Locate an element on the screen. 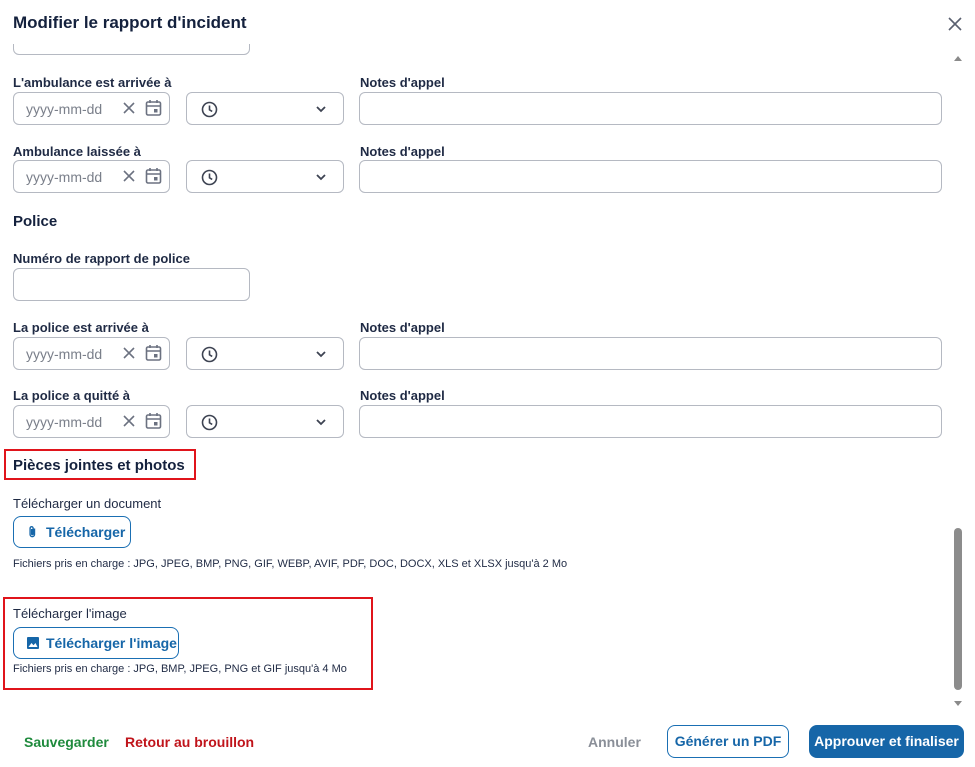 This screenshot has height=767, width=975. cancel-button: Annuler is located at coordinates (614, 742).